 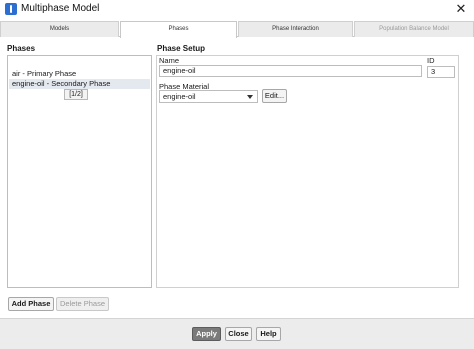 What do you see at coordinates (179, 96) in the screenshot?
I see `phase-material-value: engine-oil` at bounding box center [179, 96].